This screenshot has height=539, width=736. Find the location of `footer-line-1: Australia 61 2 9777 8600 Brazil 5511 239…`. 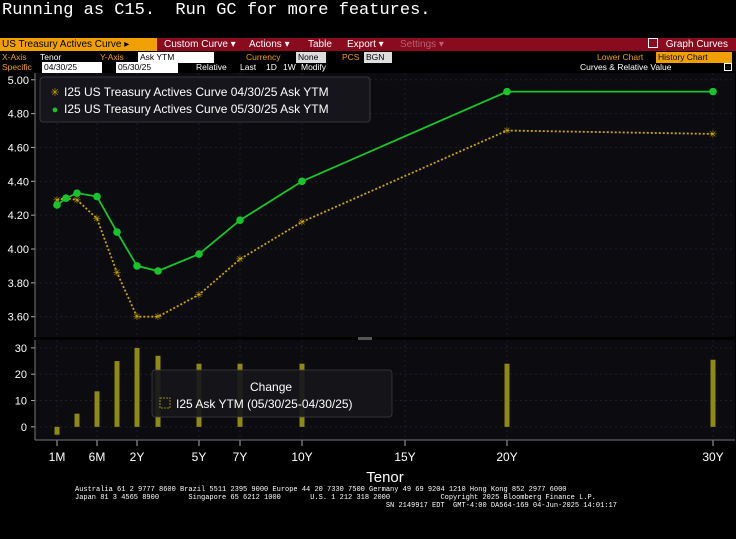

footer-line-1: Australia 61 2 9777 8600 Brazil 5511 239… is located at coordinates (321, 490).